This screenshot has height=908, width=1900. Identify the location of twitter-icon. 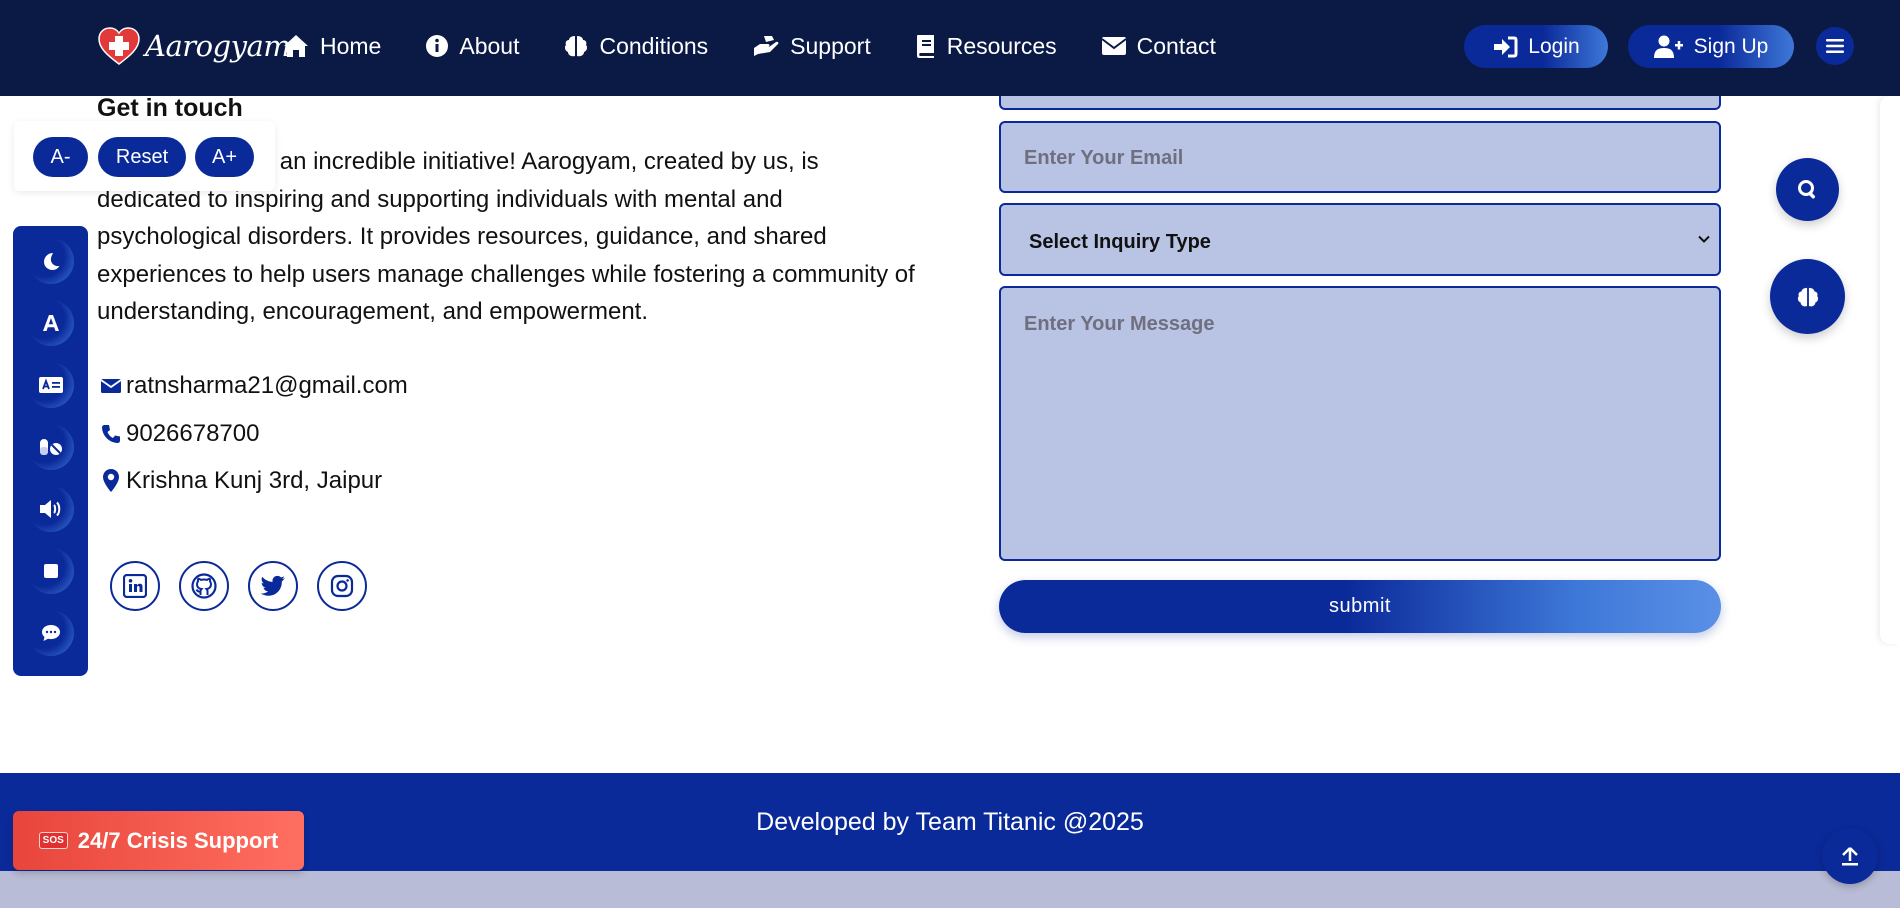
(272, 585).